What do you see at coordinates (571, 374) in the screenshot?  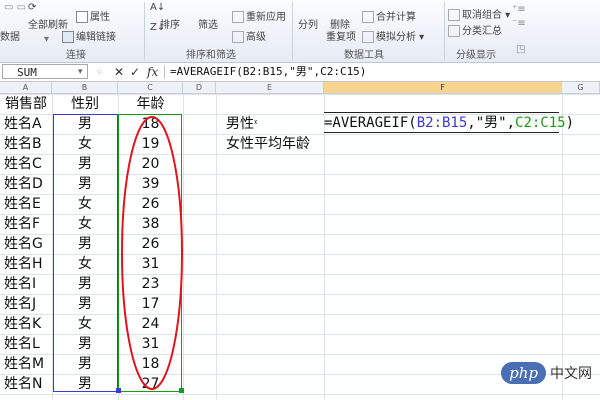 I see `php-cn-label: 中文网` at bounding box center [571, 374].